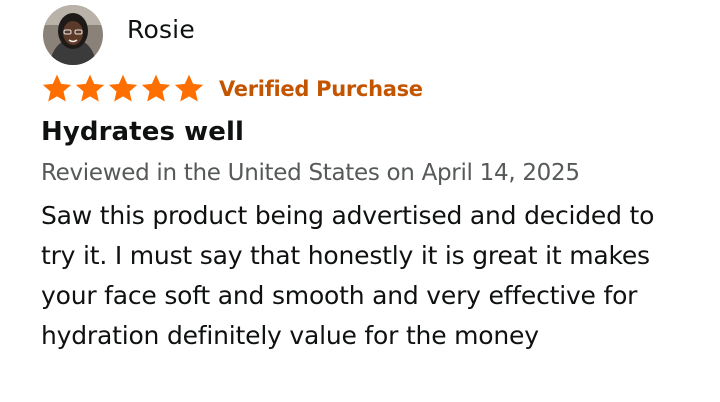 The image size is (720, 402). I want to click on star-rating, so click(123, 89).